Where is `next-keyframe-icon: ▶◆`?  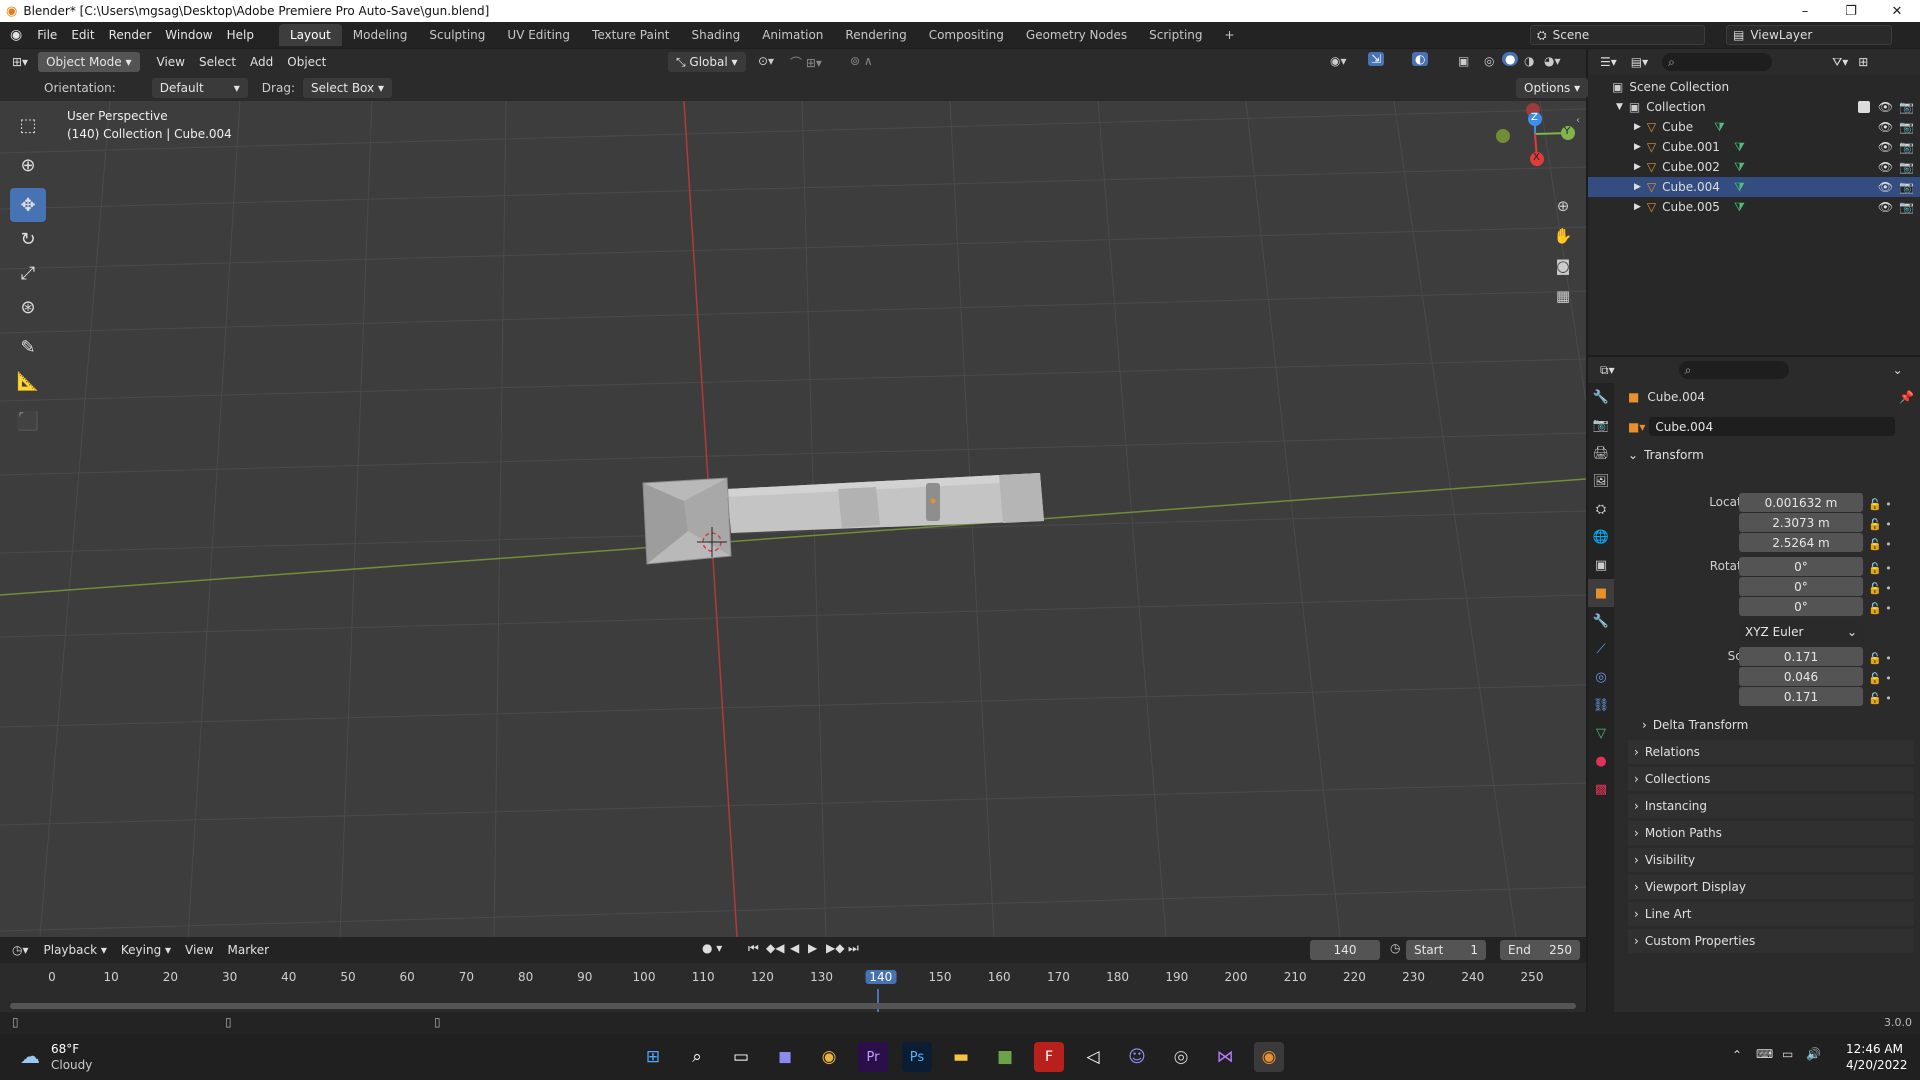 next-keyframe-icon: ▶◆ is located at coordinates (835, 948).